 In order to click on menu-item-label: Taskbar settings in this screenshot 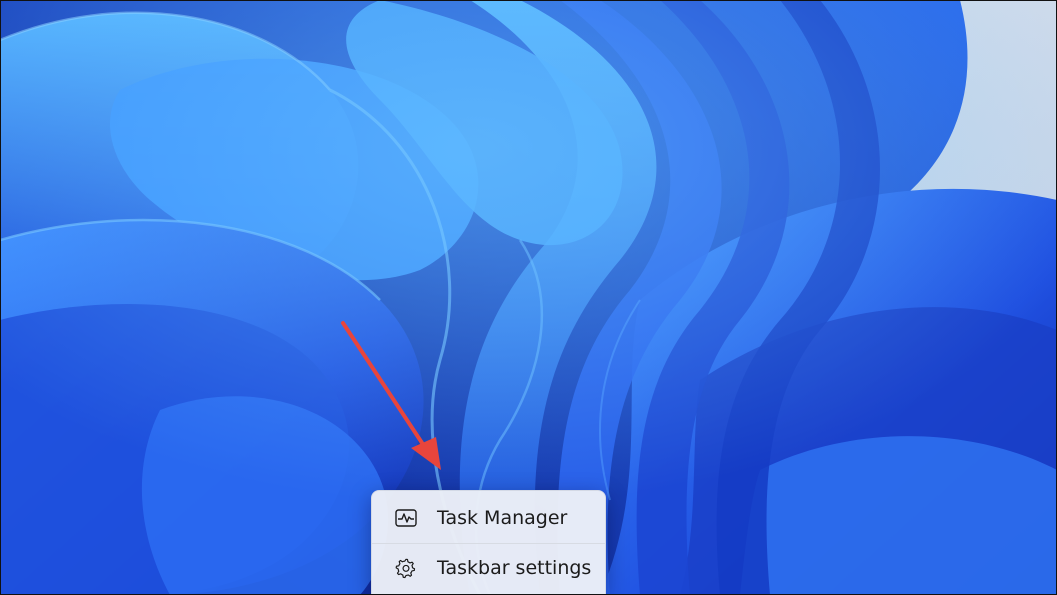, I will do `click(514, 568)`.